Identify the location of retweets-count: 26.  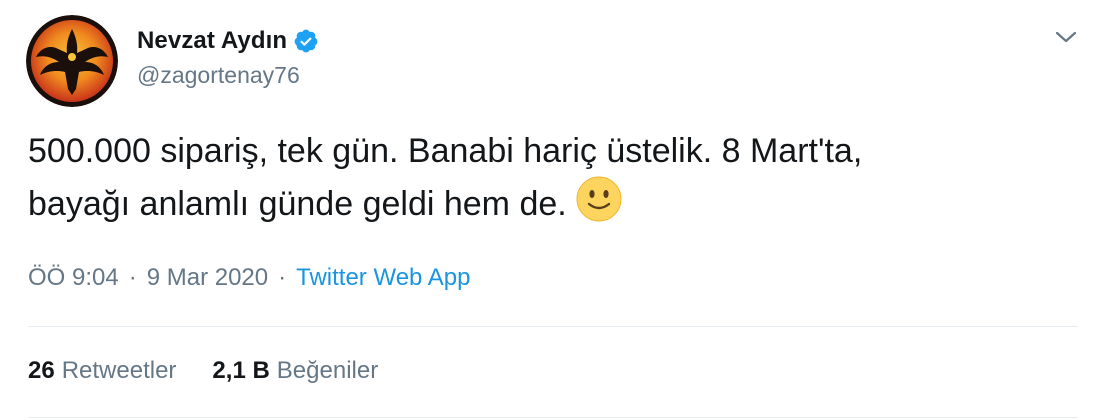
(41, 370).